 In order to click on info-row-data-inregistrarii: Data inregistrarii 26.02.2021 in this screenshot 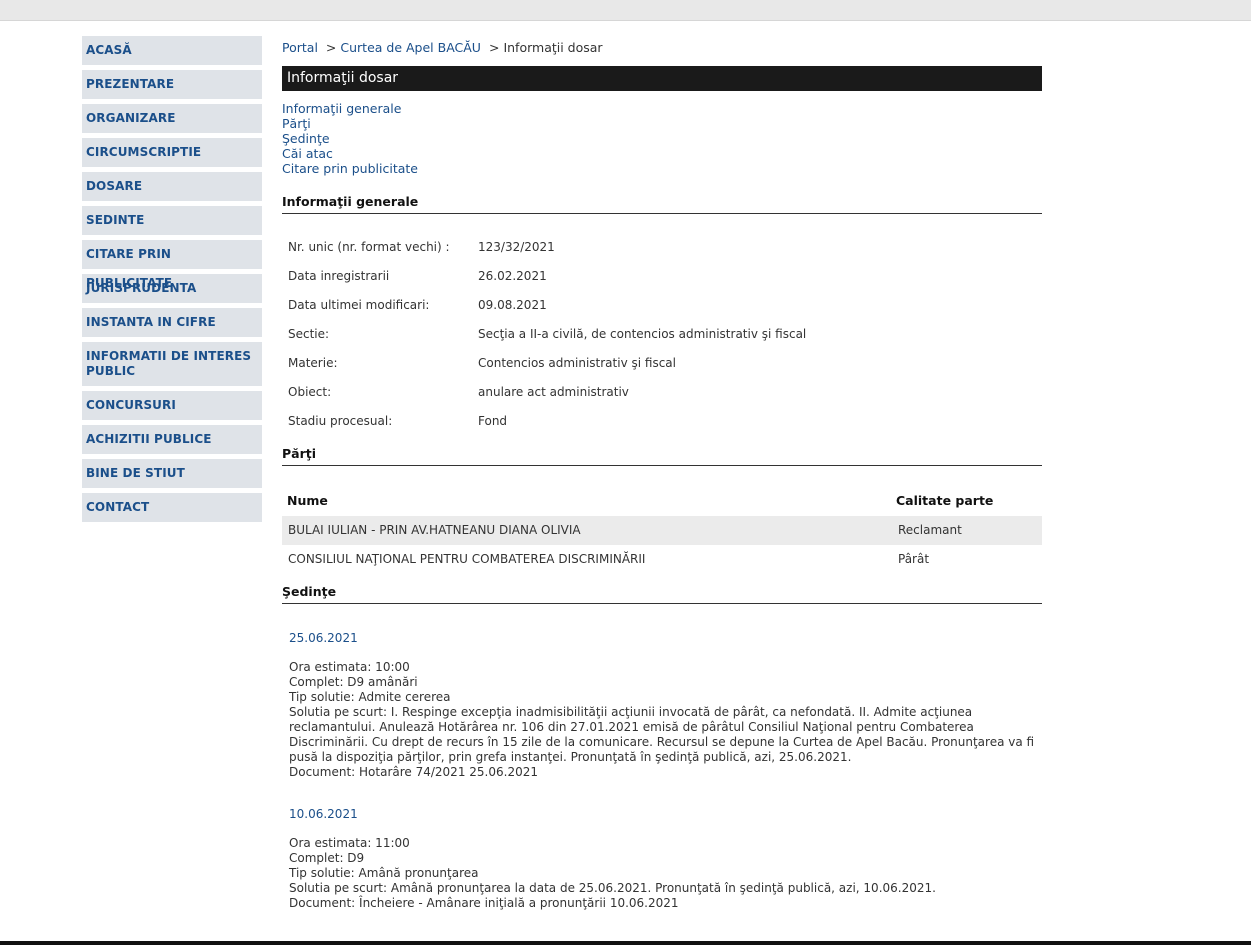, I will do `click(662, 276)`.